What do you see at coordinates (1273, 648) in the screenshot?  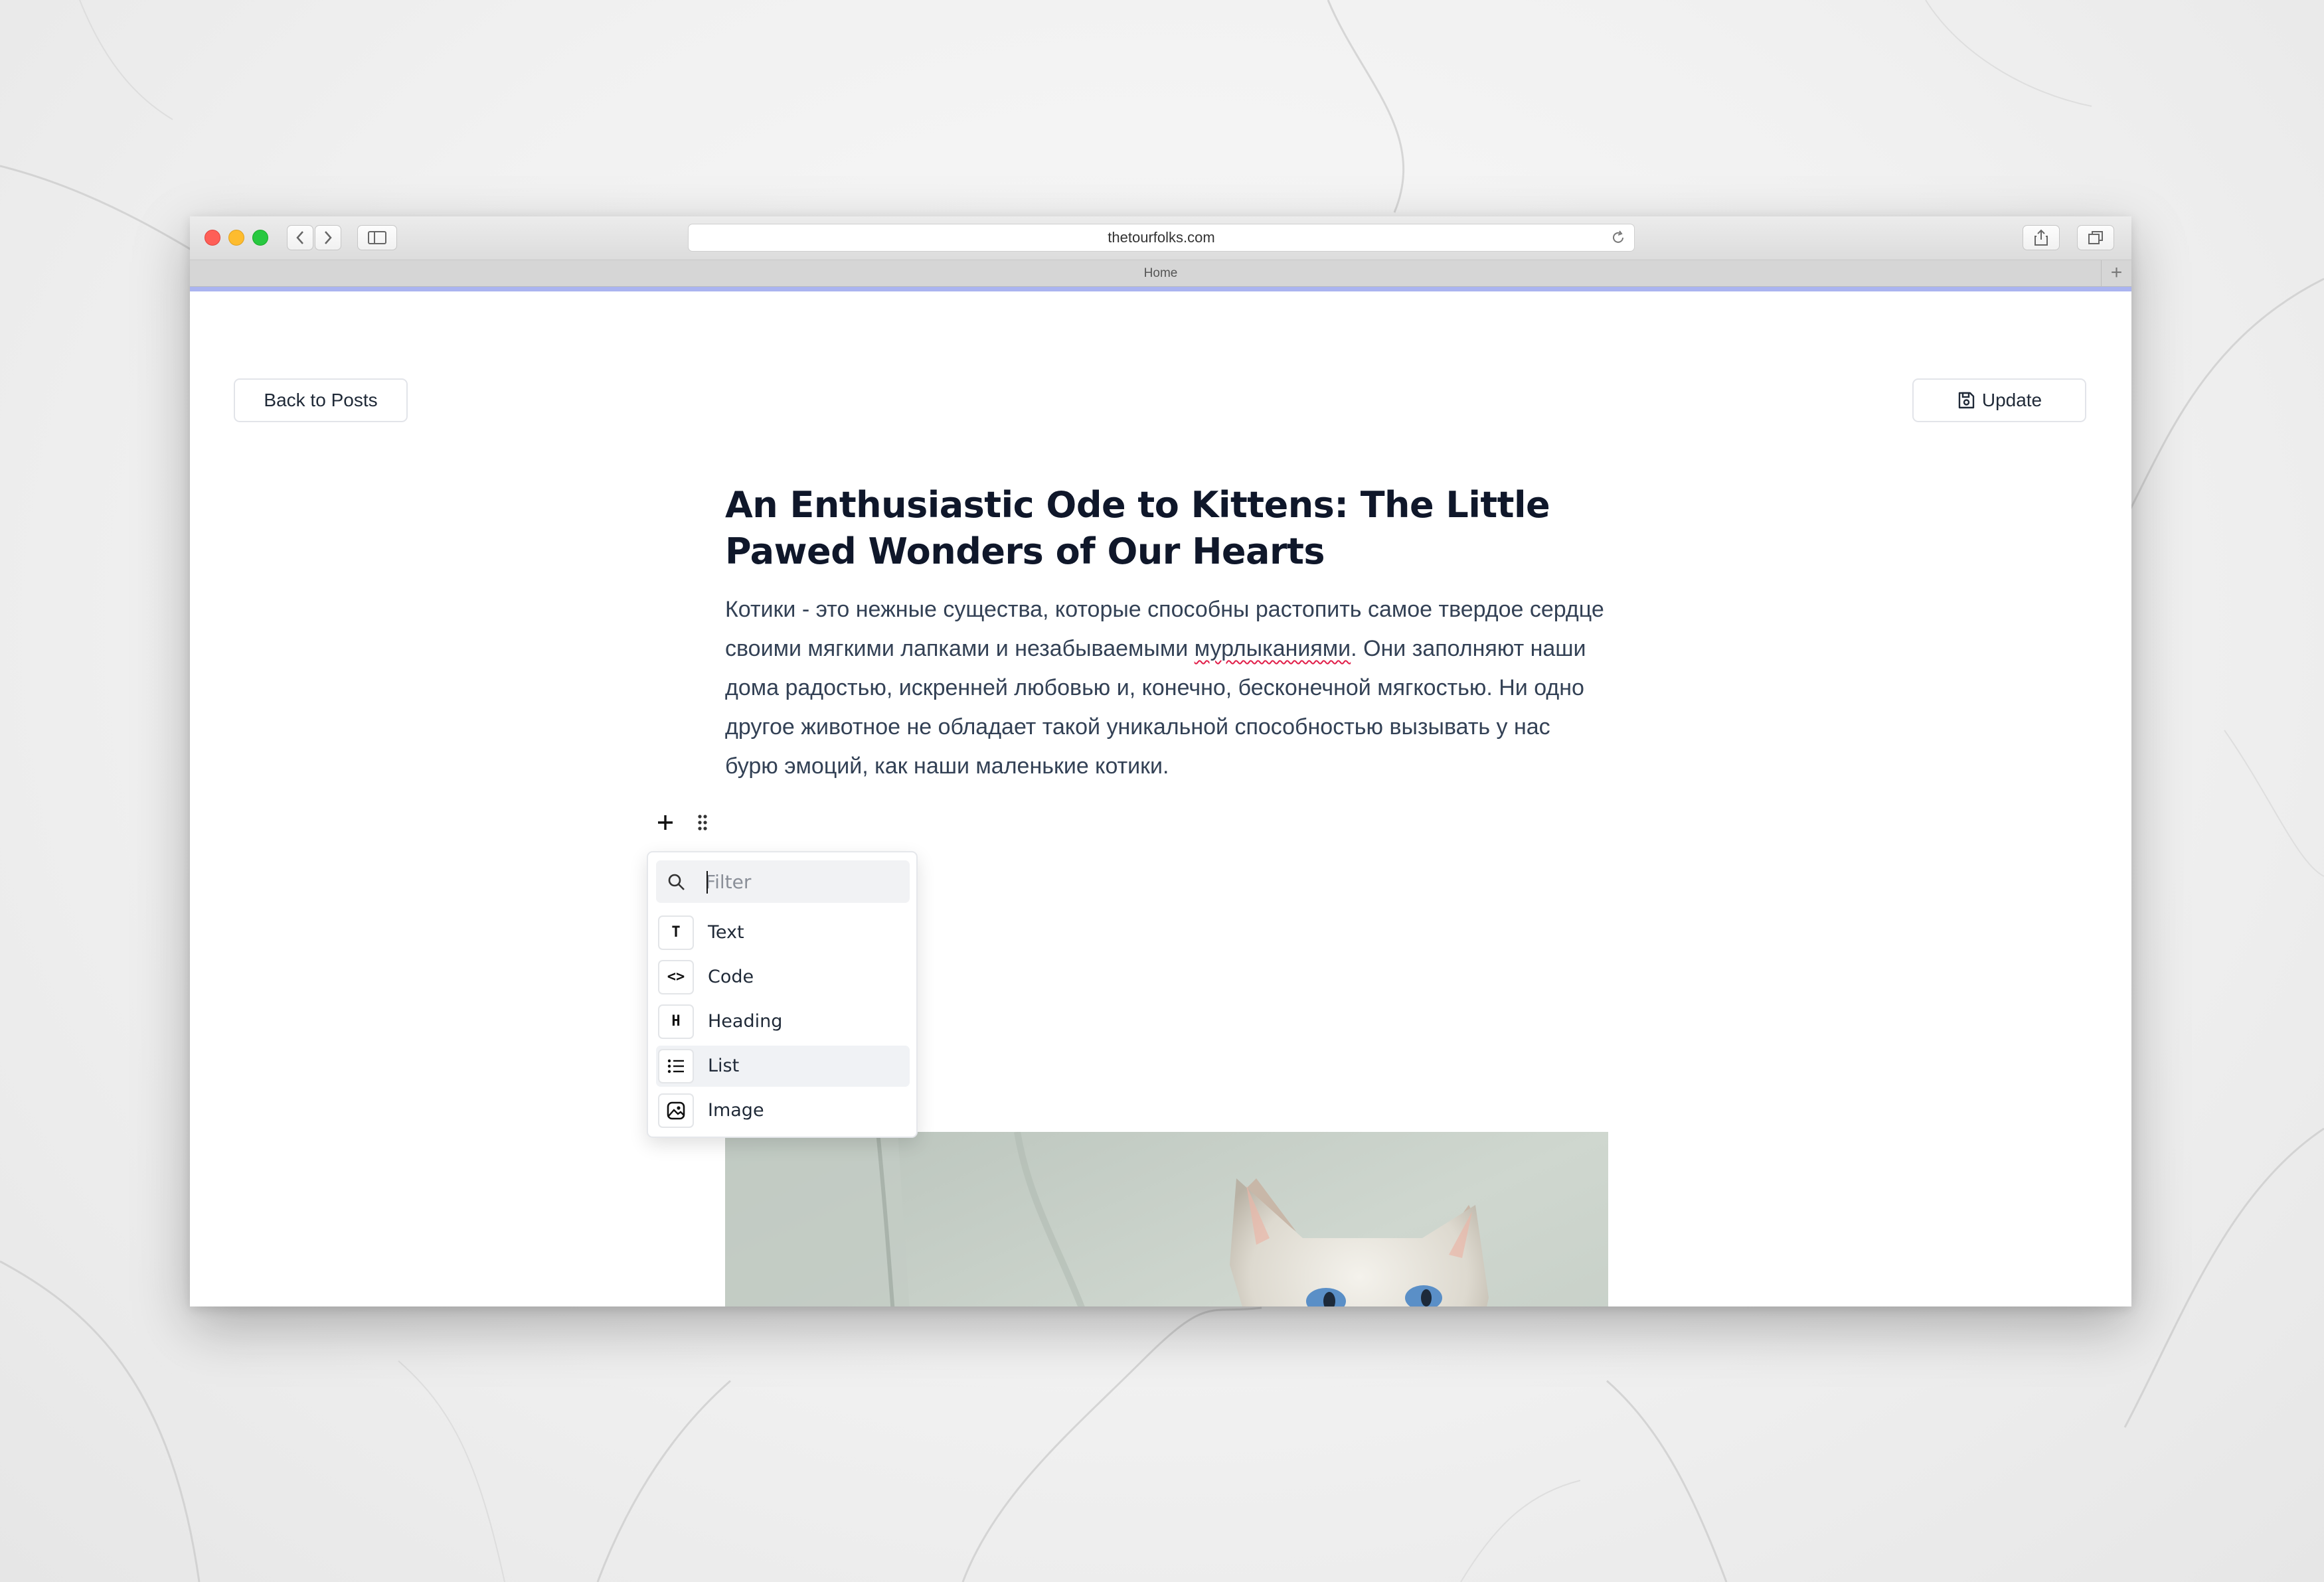 I see `misspelled-word: мурлыканиями` at bounding box center [1273, 648].